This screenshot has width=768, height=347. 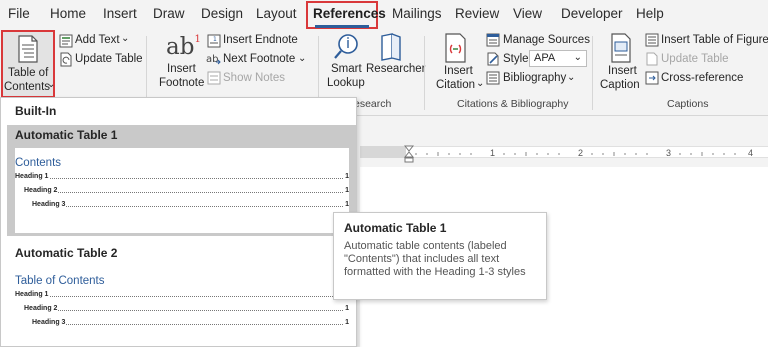 What do you see at coordinates (342, 26) in the screenshot?
I see `active-tab-underline` at bounding box center [342, 26].